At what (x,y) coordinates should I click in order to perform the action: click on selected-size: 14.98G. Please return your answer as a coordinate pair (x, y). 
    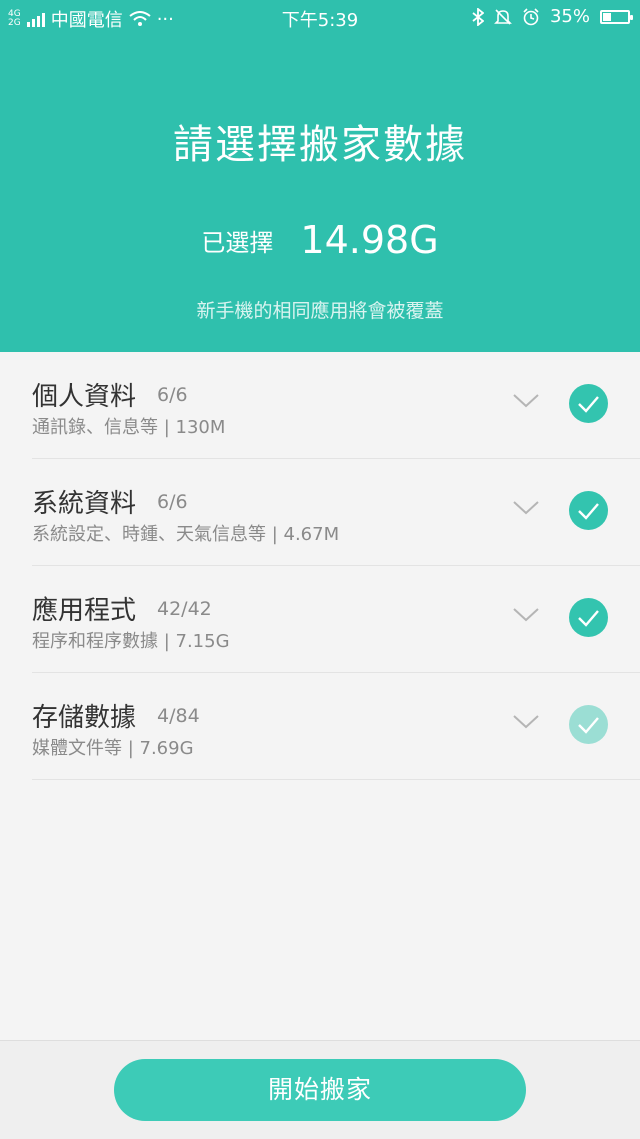
    Looking at the image, I should click on (369, 240).